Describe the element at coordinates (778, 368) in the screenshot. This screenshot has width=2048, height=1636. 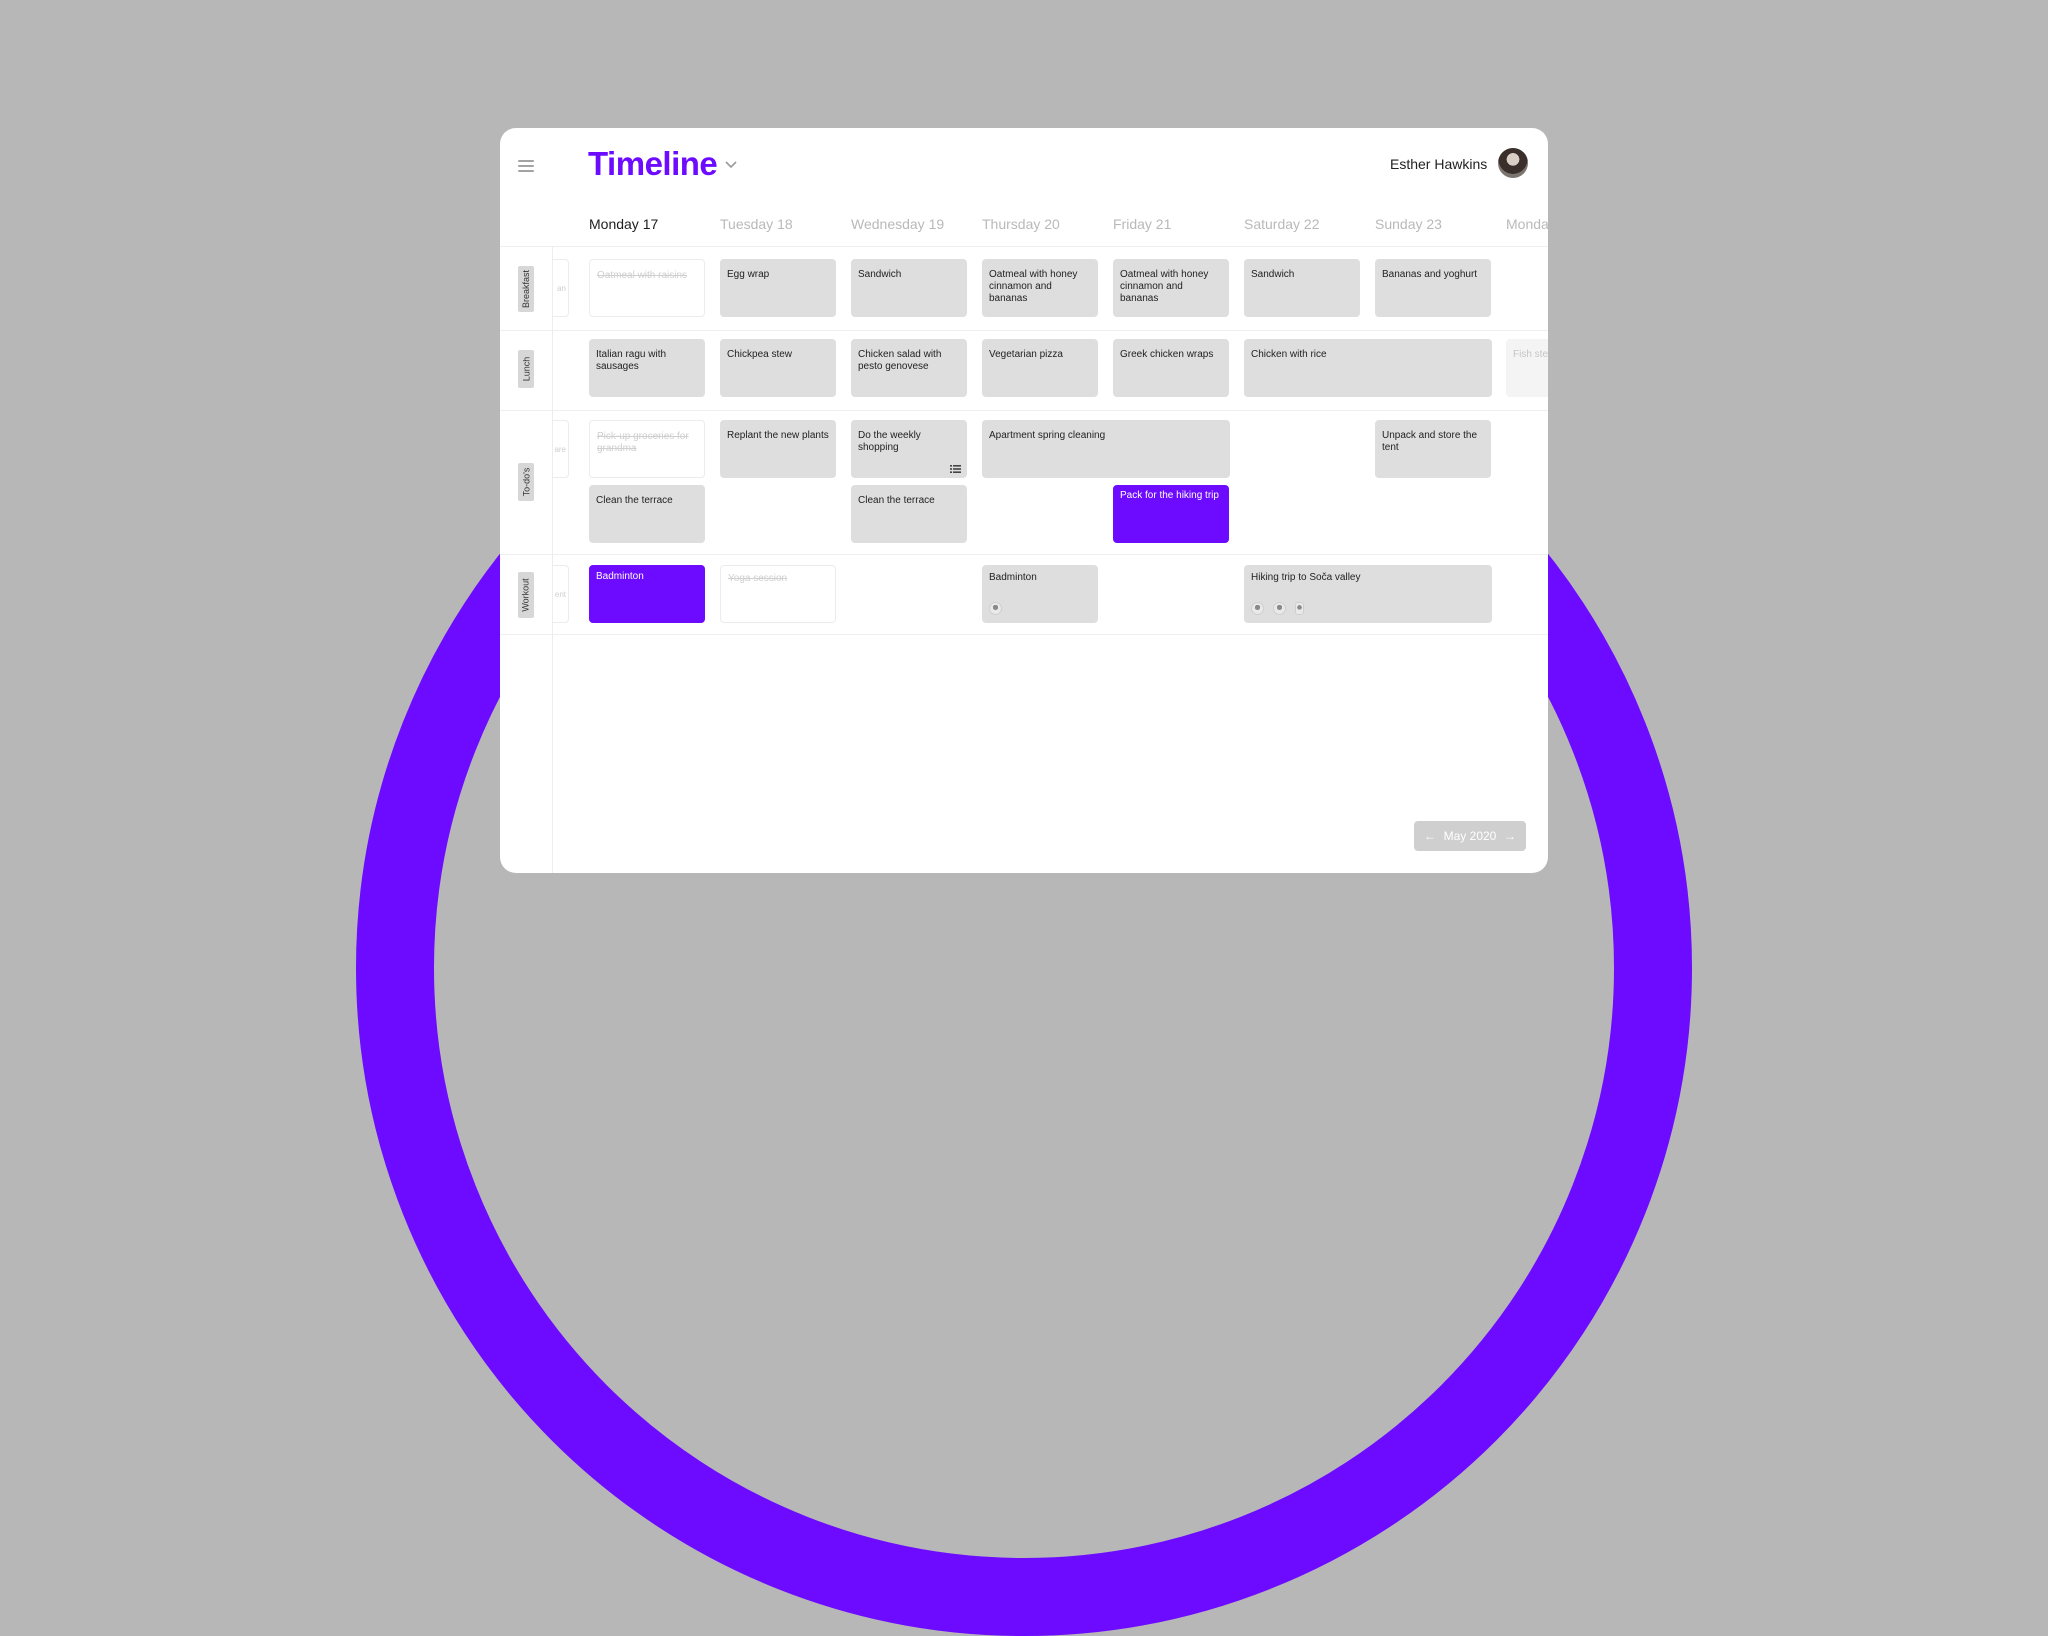
I see `event-card: Chickpea stew` at that location.